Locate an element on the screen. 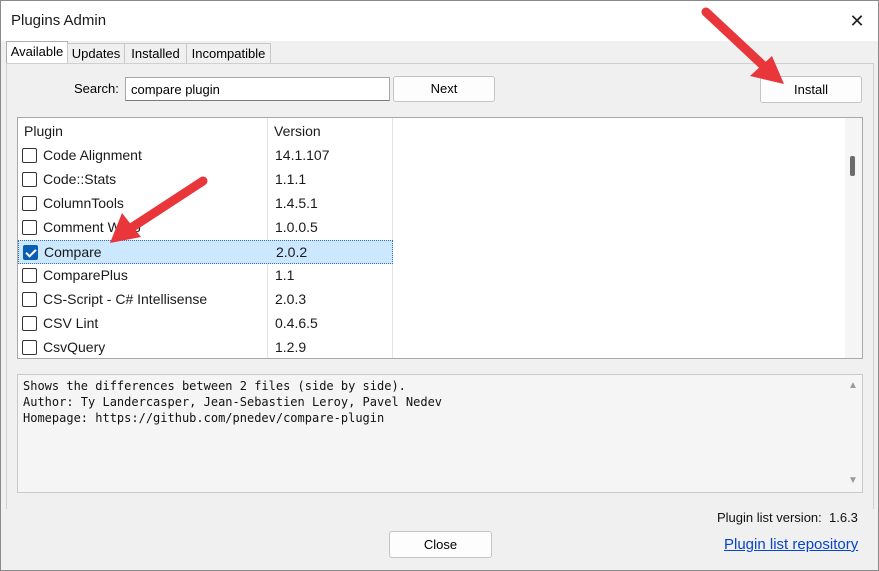  tab-installed: Installed is located at coordinates (155, 53).